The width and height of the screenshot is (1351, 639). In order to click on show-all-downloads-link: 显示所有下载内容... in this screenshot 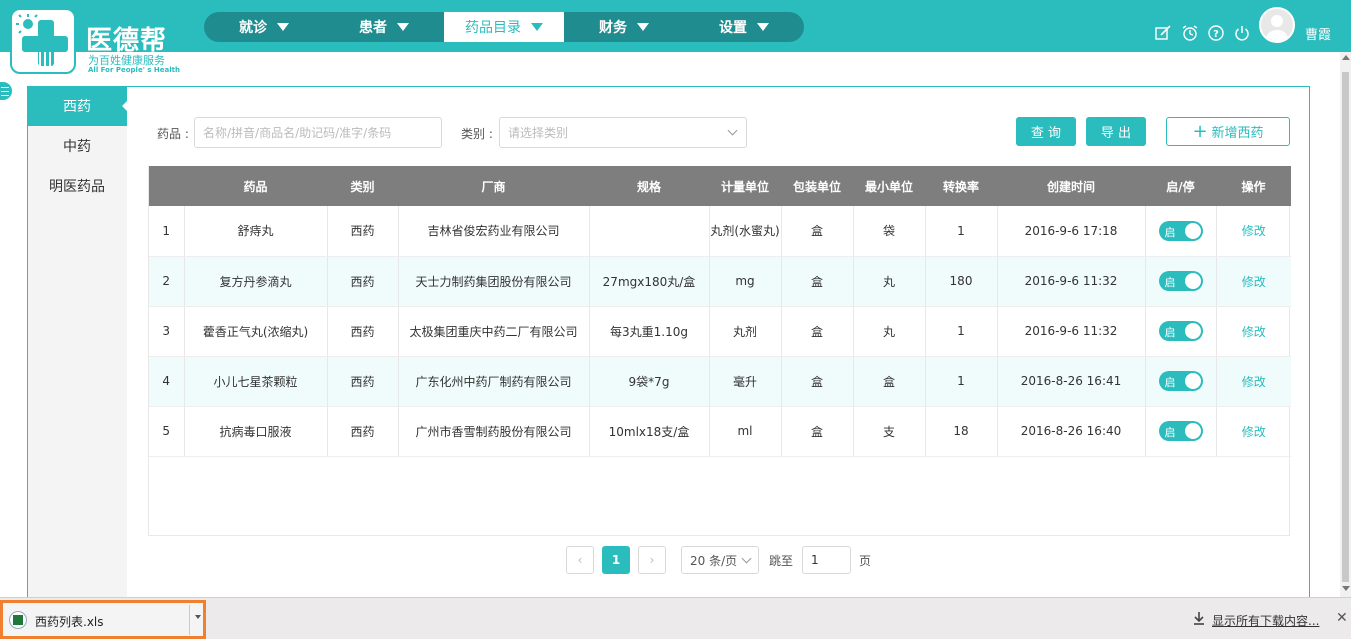, I will do `click(1265, 620)`.